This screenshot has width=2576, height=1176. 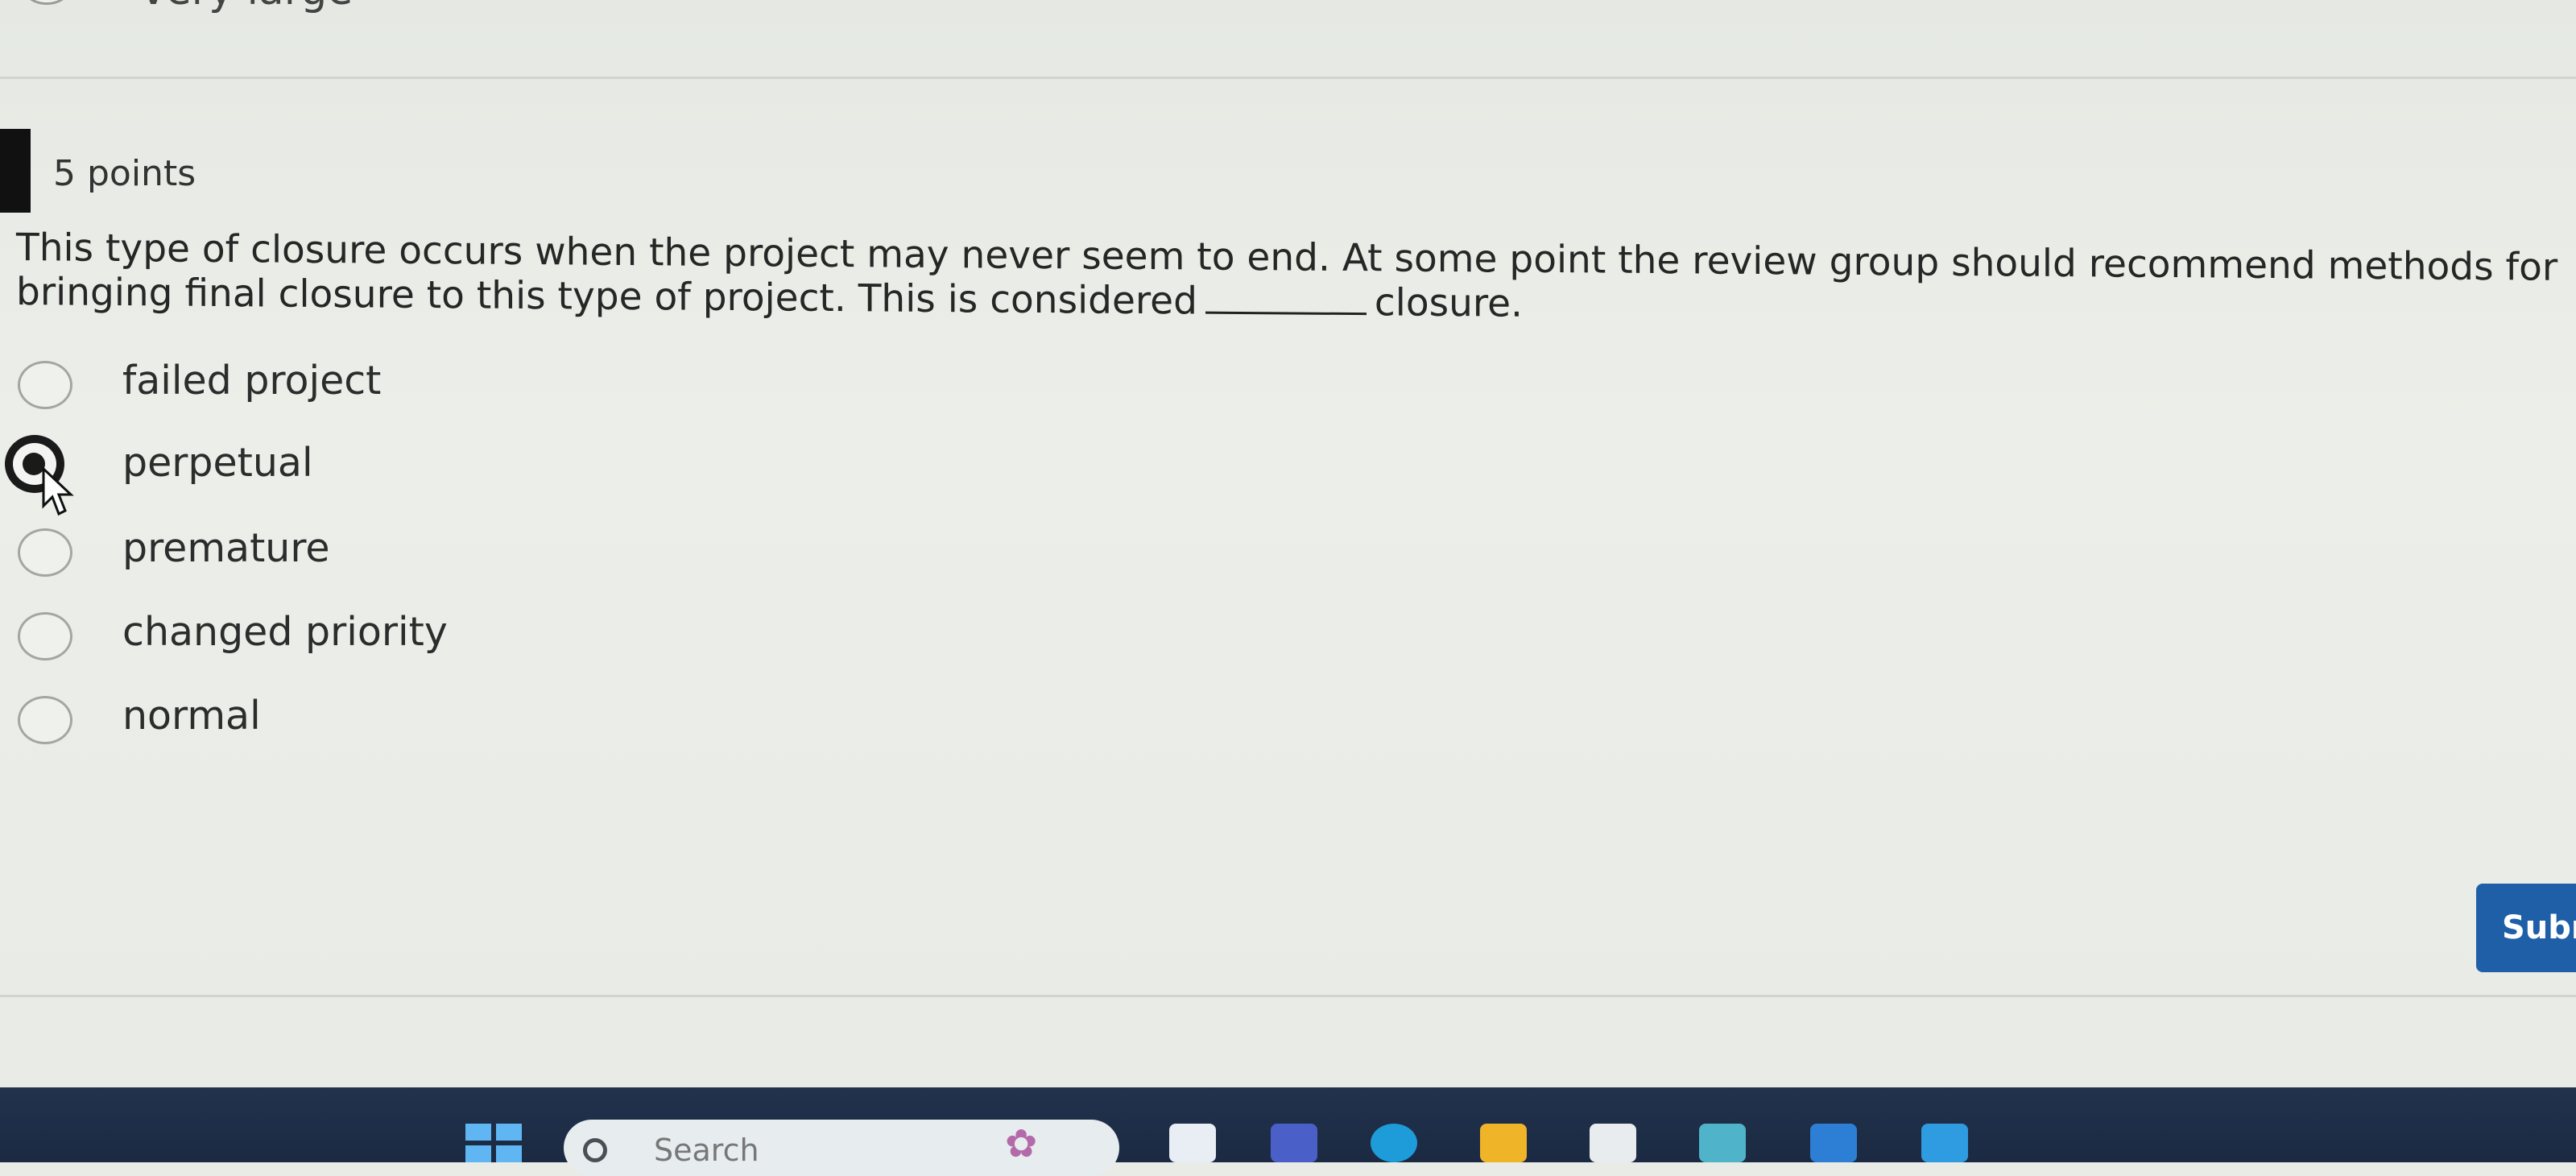 I want to click on mouse-pointer-icon, so click(x=58, y=491).